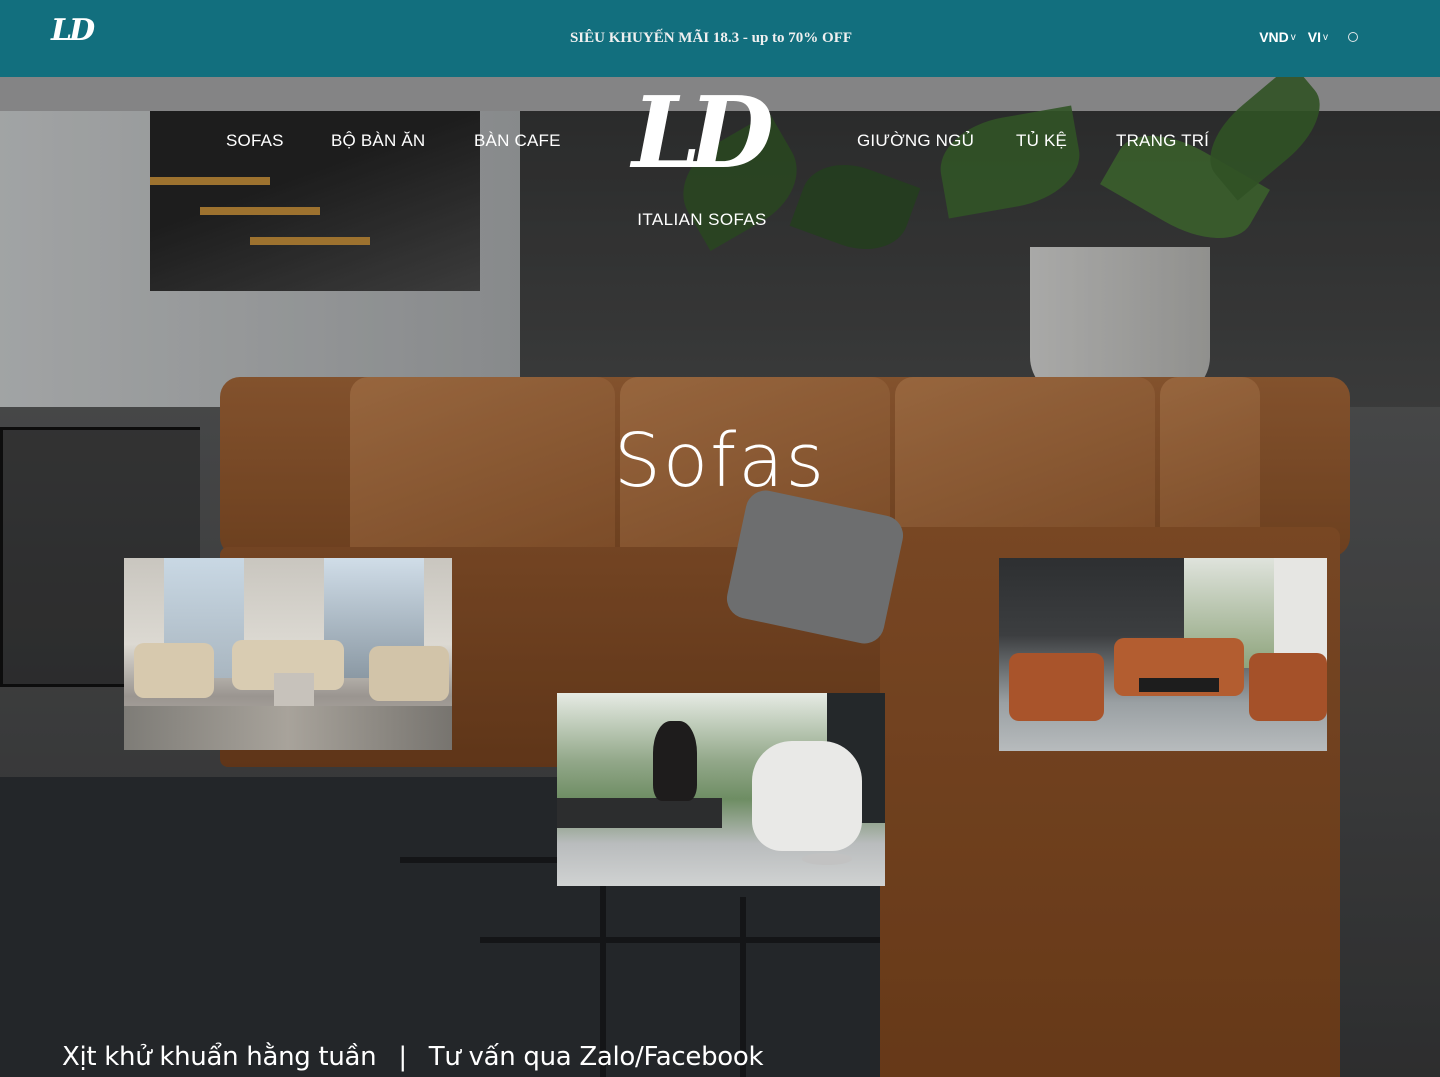 The image size is (1440, 1077). Describe the element at coordinates (1314, 37) in the screenshot. I see `language-value: VI` at that location.